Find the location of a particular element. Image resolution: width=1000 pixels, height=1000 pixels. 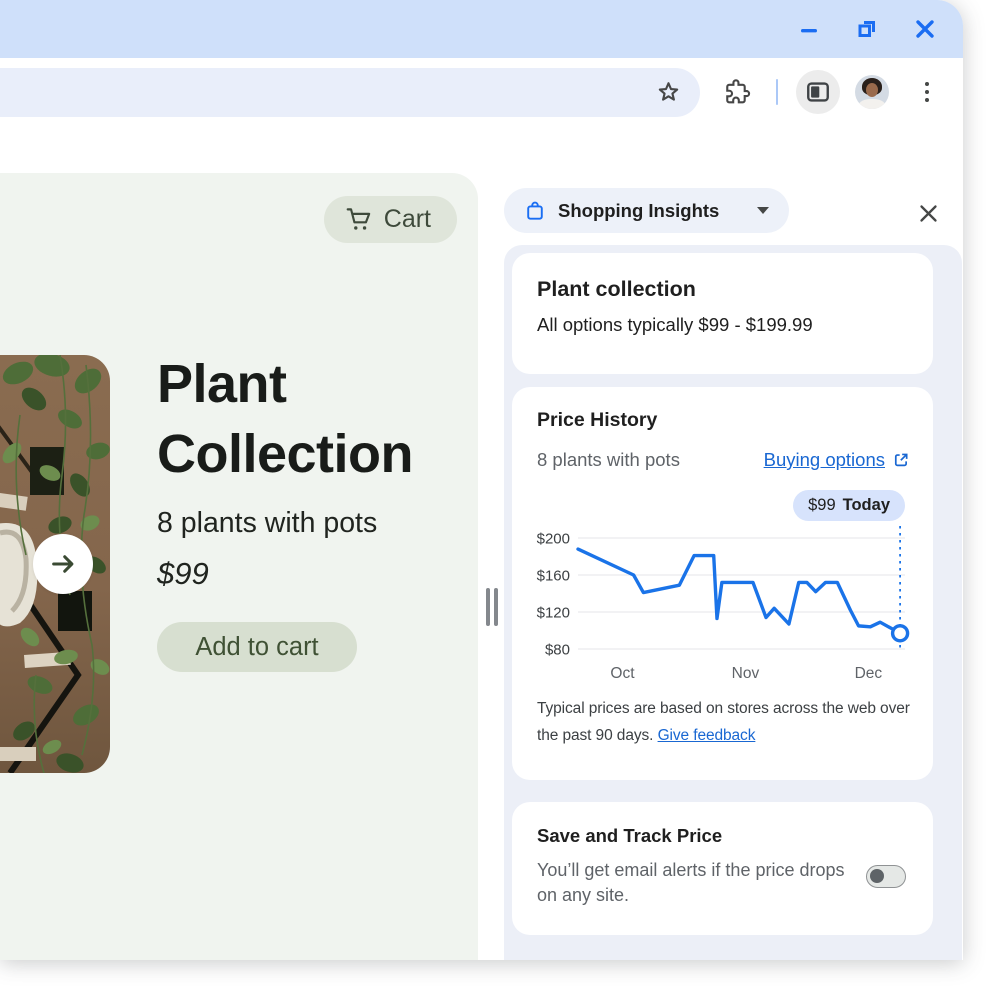

bookmark-star-button is located at coordinates (668, 92).